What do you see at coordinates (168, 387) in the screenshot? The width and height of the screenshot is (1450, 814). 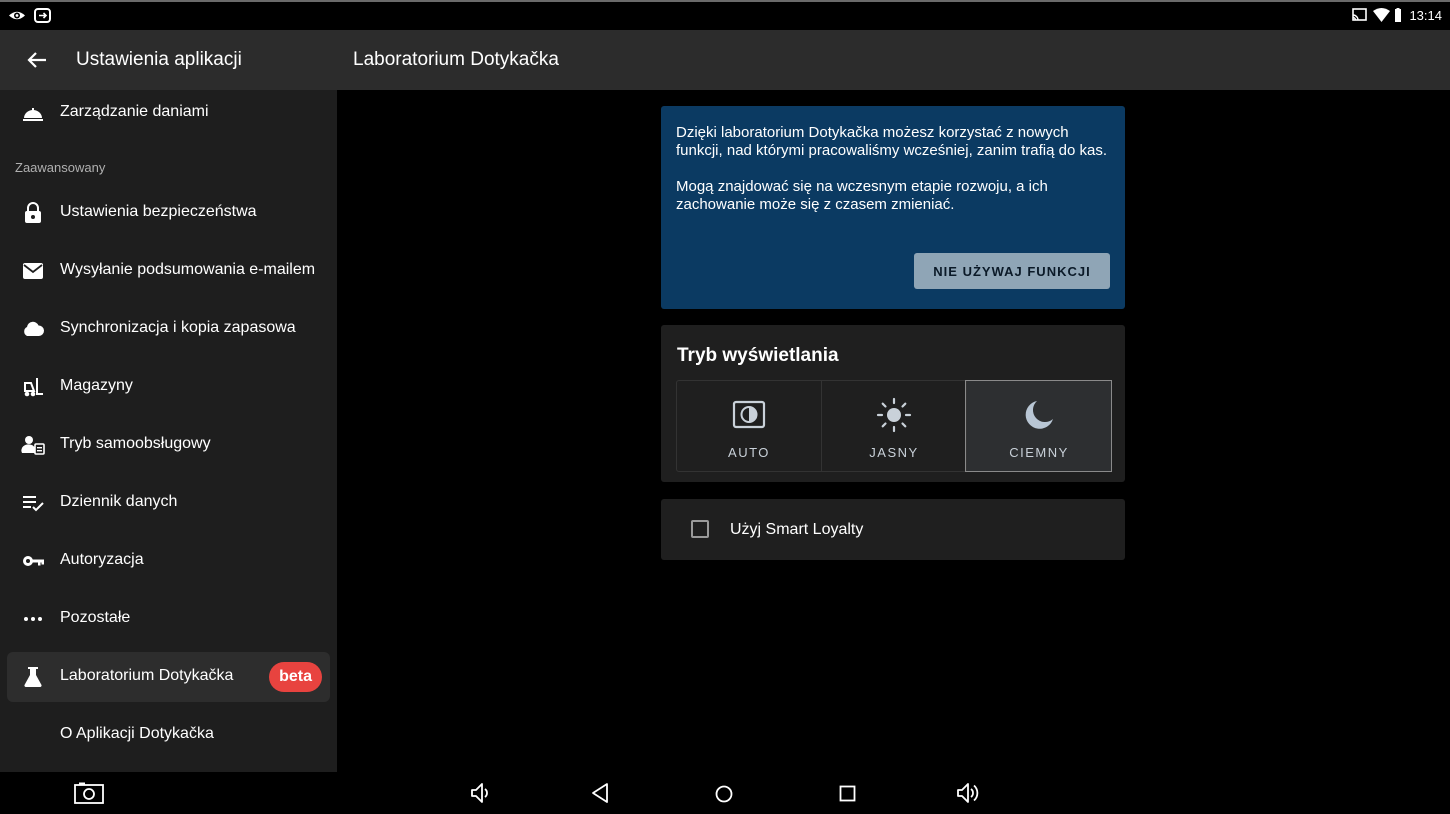 I see `sidebar-item-warehouses: Magazyny` at bounding box center [168, 387].